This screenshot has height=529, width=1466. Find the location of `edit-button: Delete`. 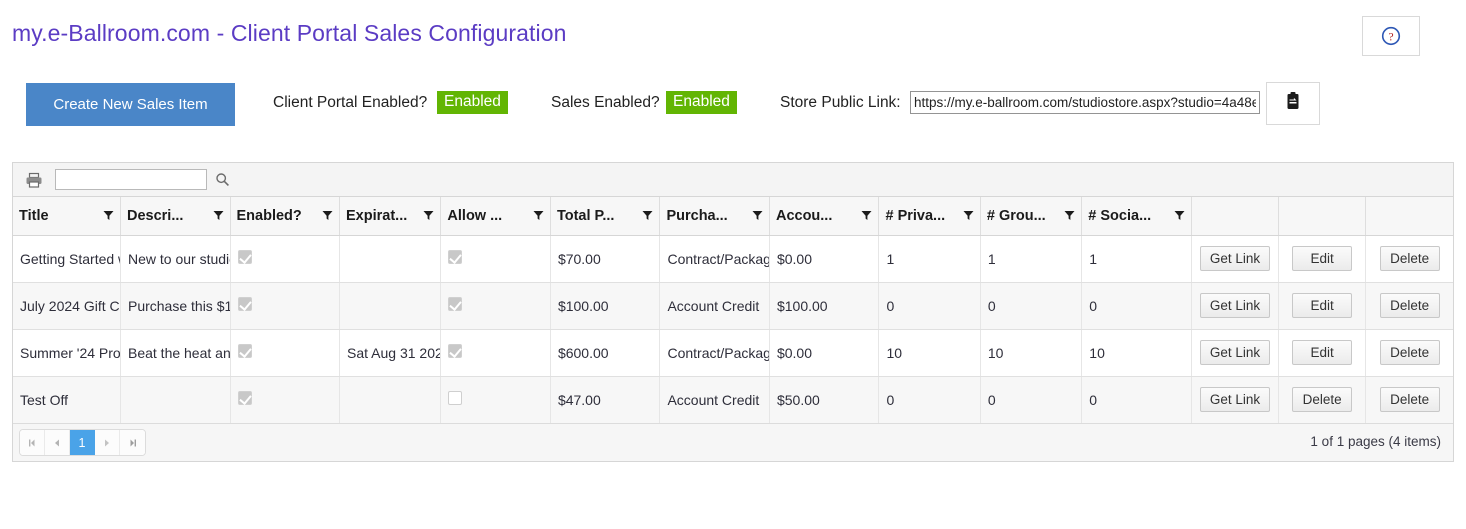

edit-button: Delete is located at coordinates (1322, 400).